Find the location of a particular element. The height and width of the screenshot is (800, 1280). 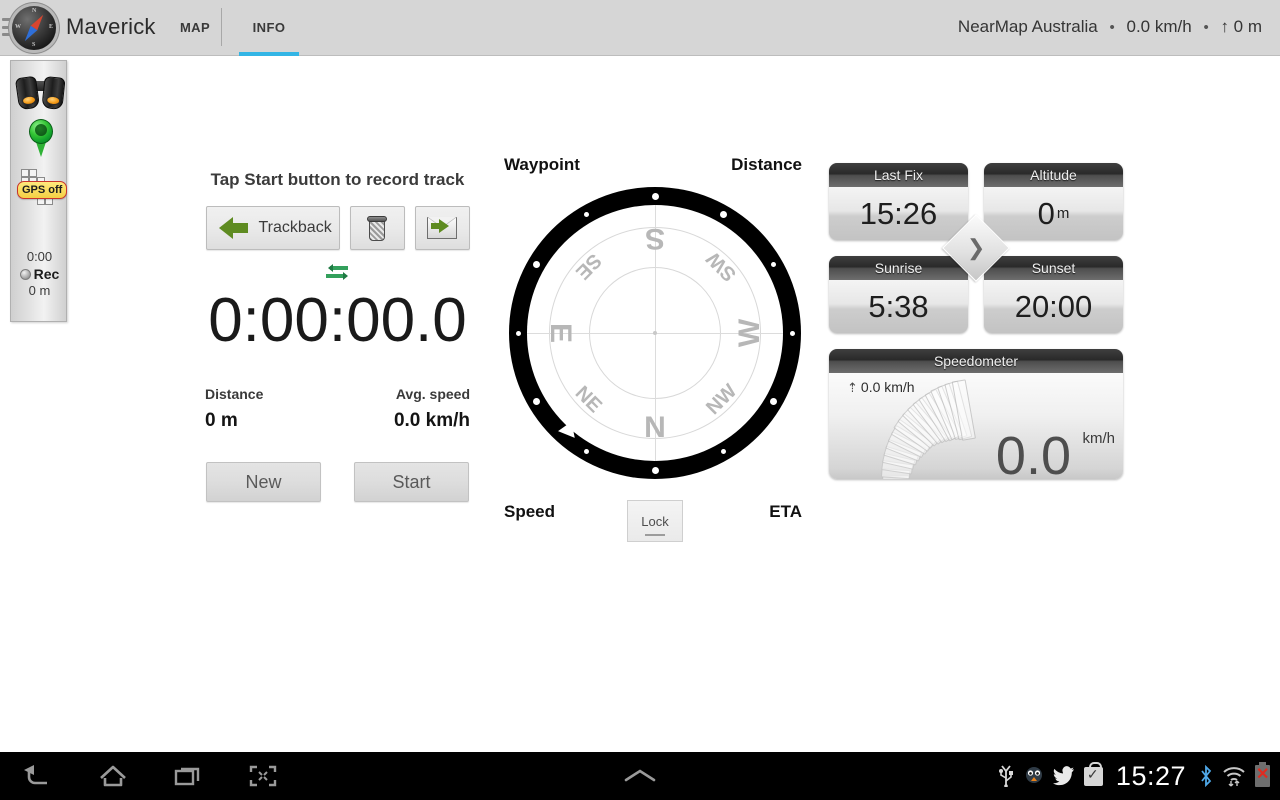

new-track-button: New is located at coordinates (263, 482).